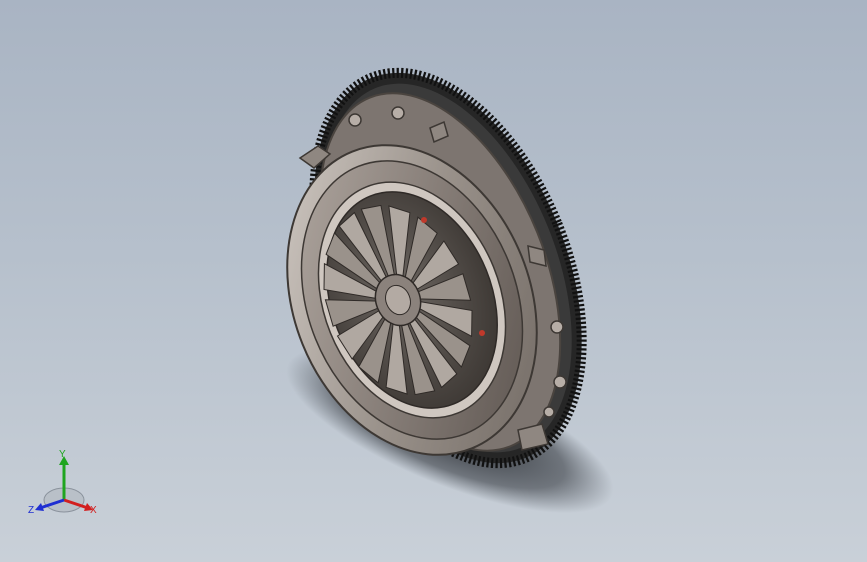 This screenshot has height=562, width=867. Describe the element at coordinates (62, 454) in the screenshot. I see `y-axis-label: Y` at that location.